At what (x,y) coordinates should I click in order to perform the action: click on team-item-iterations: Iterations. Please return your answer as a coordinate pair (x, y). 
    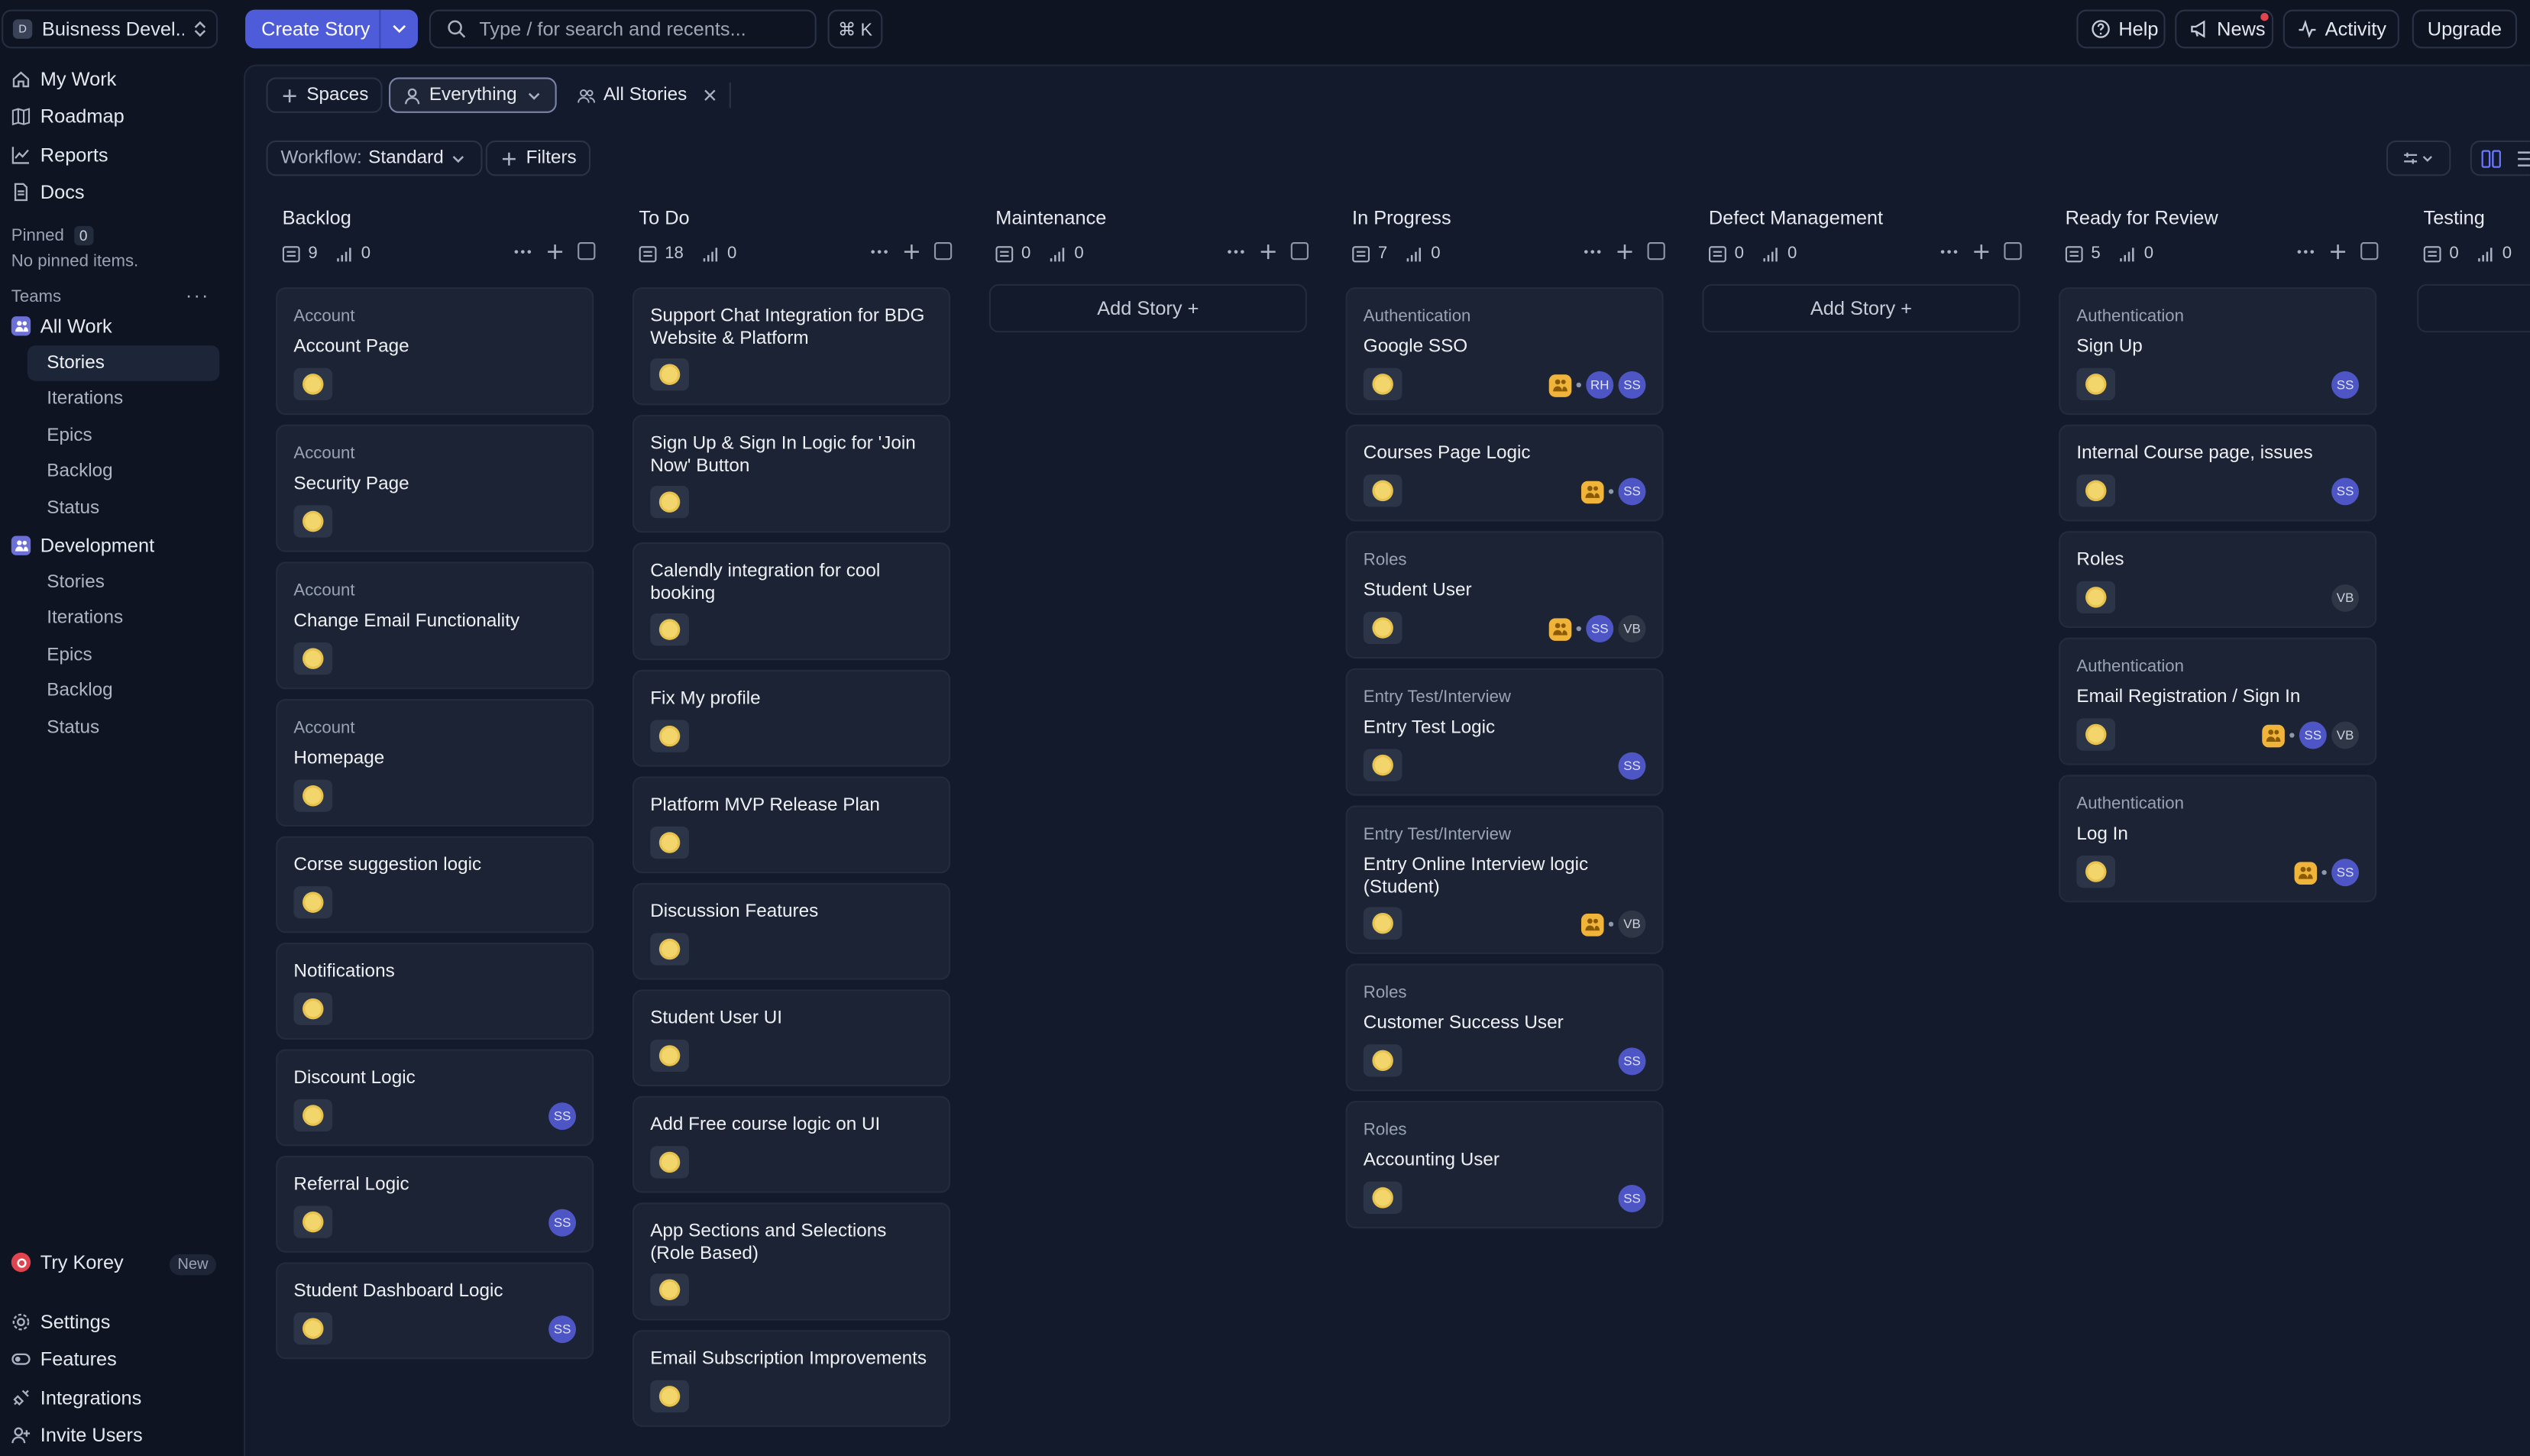
    Looking at the image, I should click on (123, 399).